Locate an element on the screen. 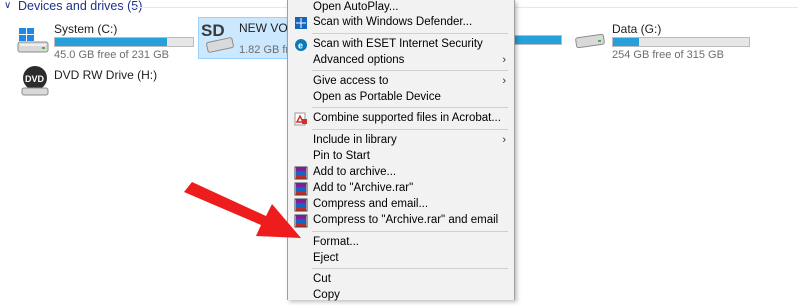 Image resolution: width=800 pixels, height=305 pixels. menu-item-label: Open as Portable Device is located at coordinates (377, 97).